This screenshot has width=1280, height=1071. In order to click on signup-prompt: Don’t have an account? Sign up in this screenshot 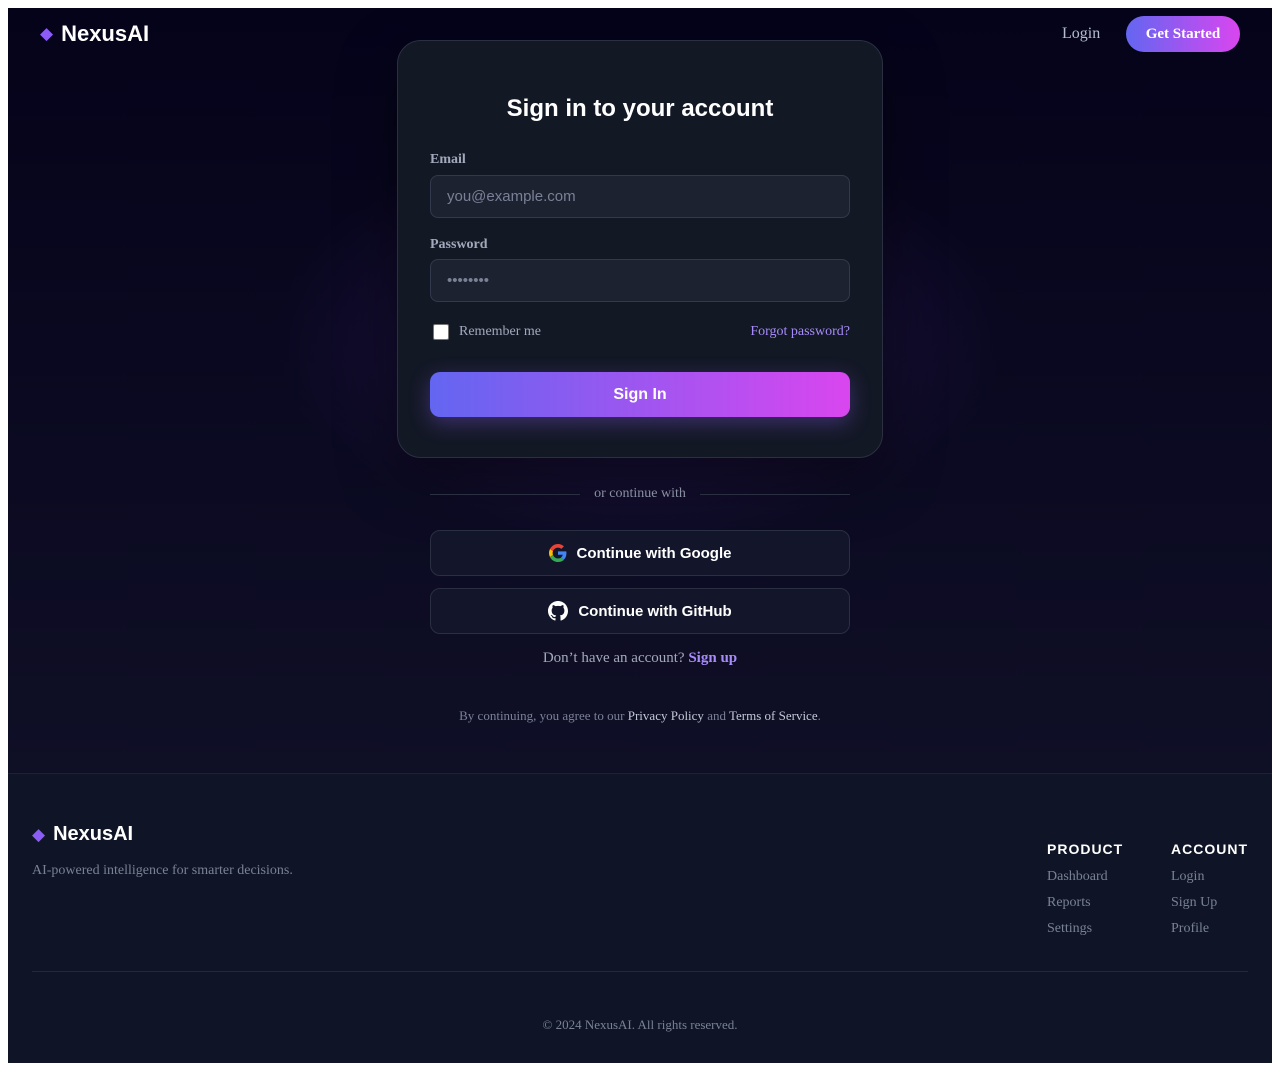, I will do `click(640, 658)`.